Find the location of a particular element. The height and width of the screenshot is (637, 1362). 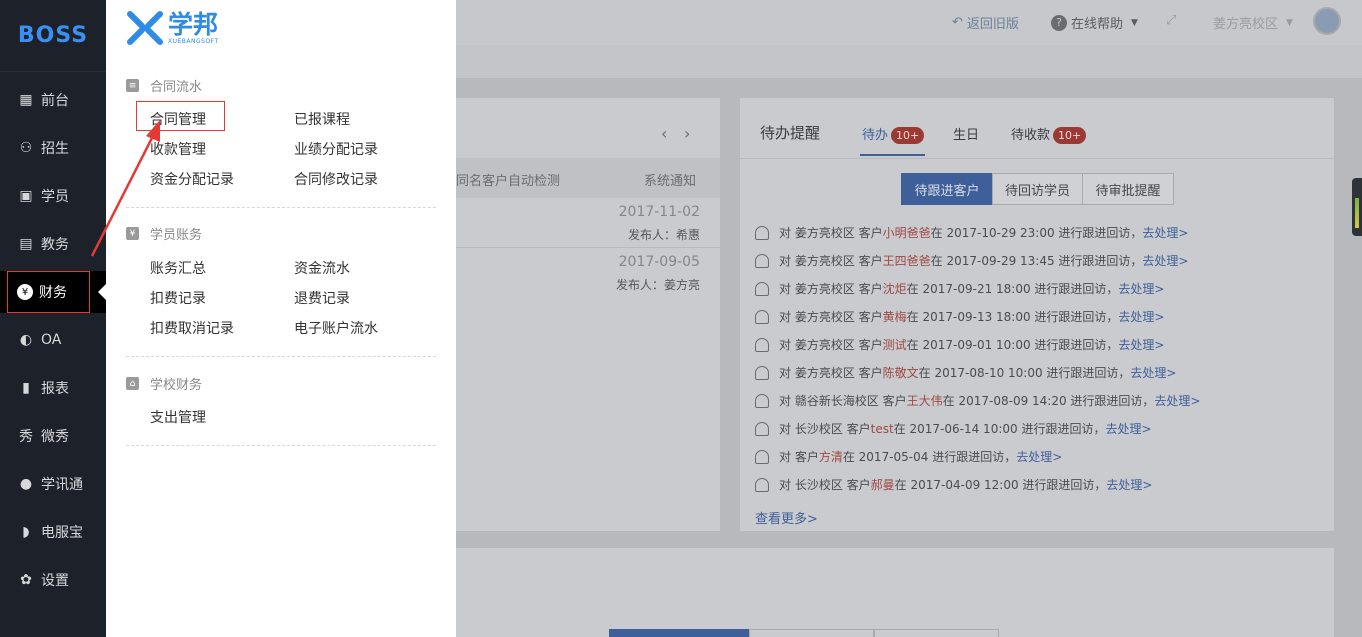

annotation-arrow is located at coordinates (125, 188).